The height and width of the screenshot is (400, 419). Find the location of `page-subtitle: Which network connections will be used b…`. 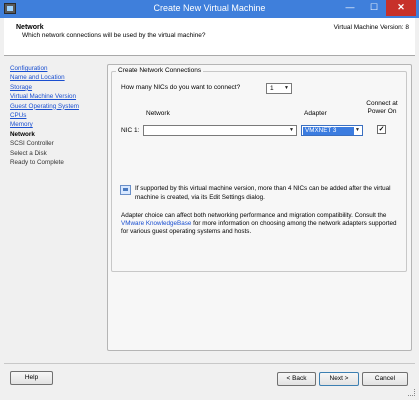

page-subtitle: Which network connections will be used b… is located at coordinates (114, 35).